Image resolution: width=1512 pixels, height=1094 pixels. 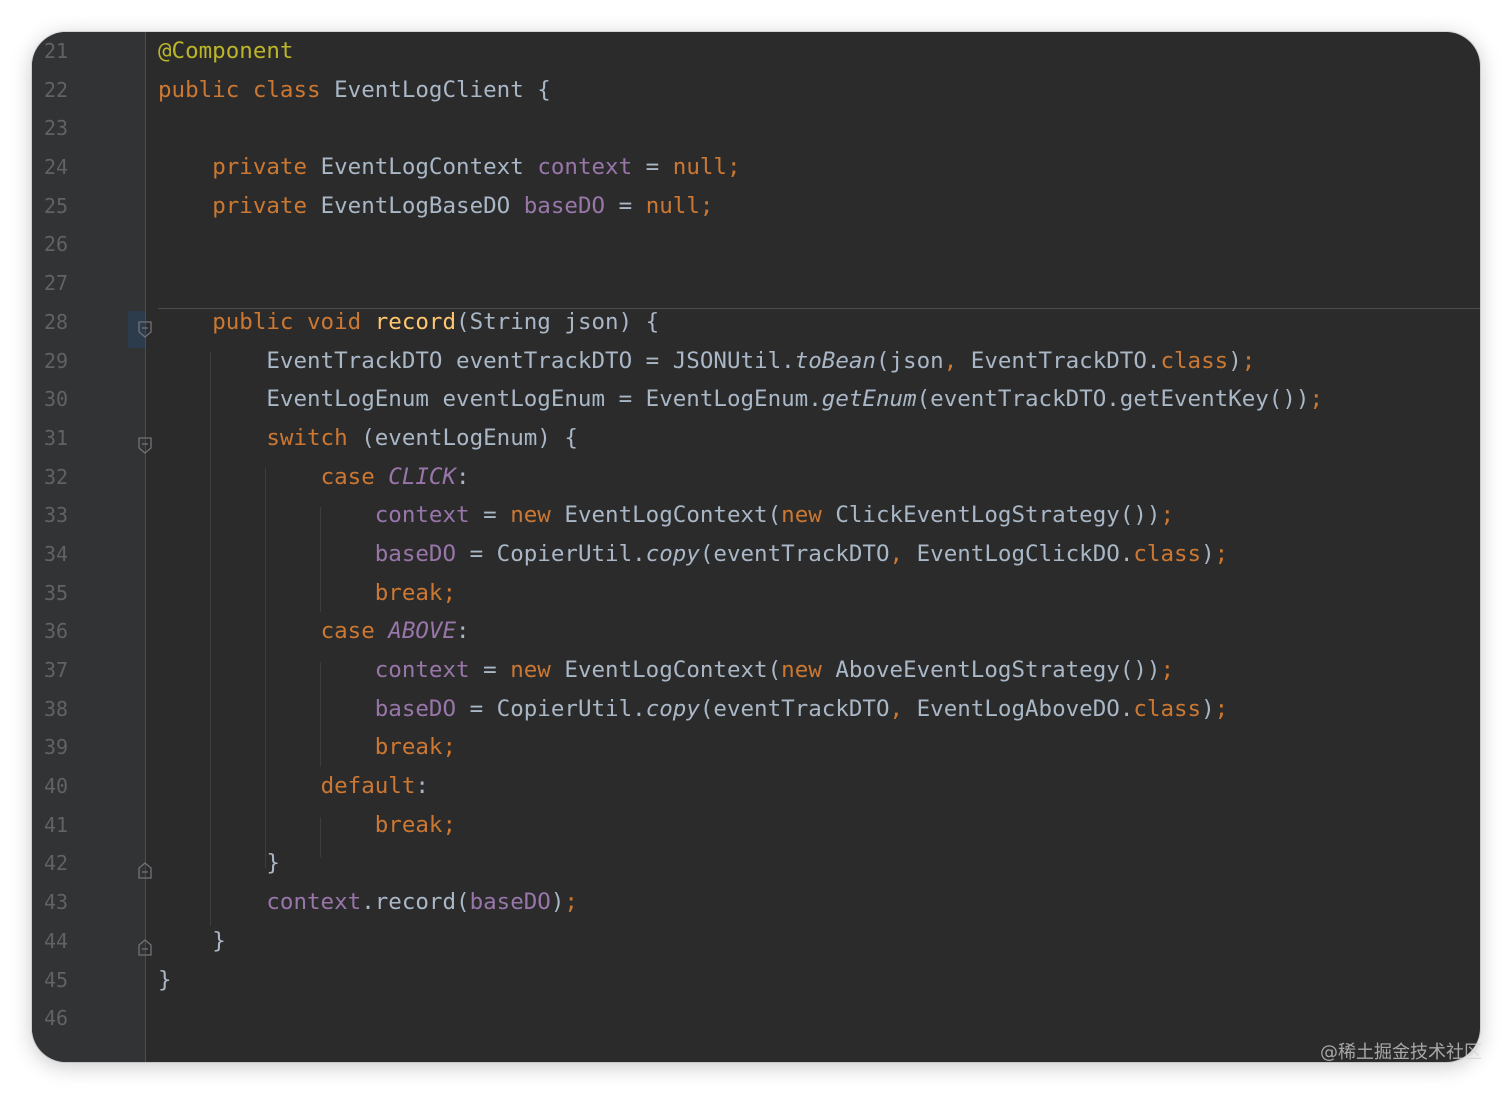 I want to click on line-number: 28, so click(x=56, y=321).